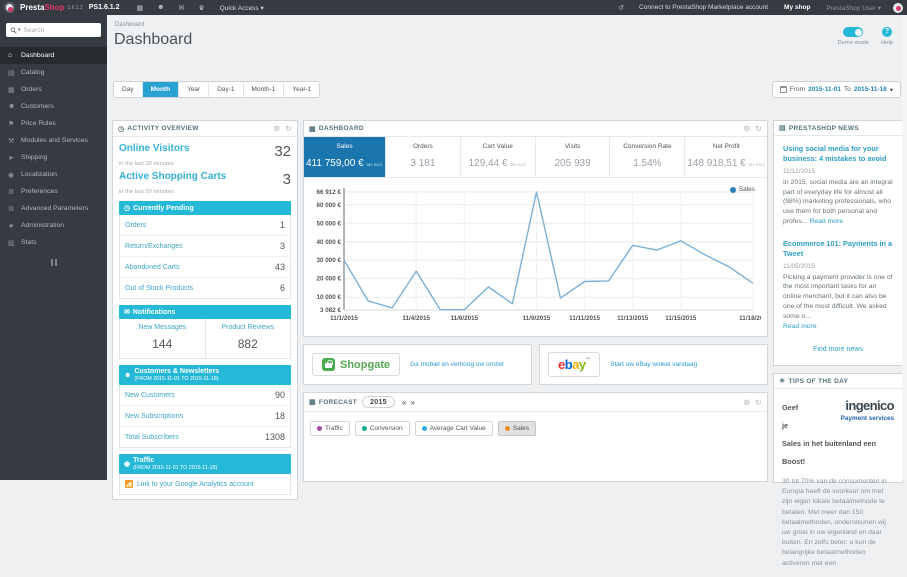  Describe the element at coordinates (53, 242) in the screenshot. I see `sidebar-item-stats: ▥Stats` at that location.